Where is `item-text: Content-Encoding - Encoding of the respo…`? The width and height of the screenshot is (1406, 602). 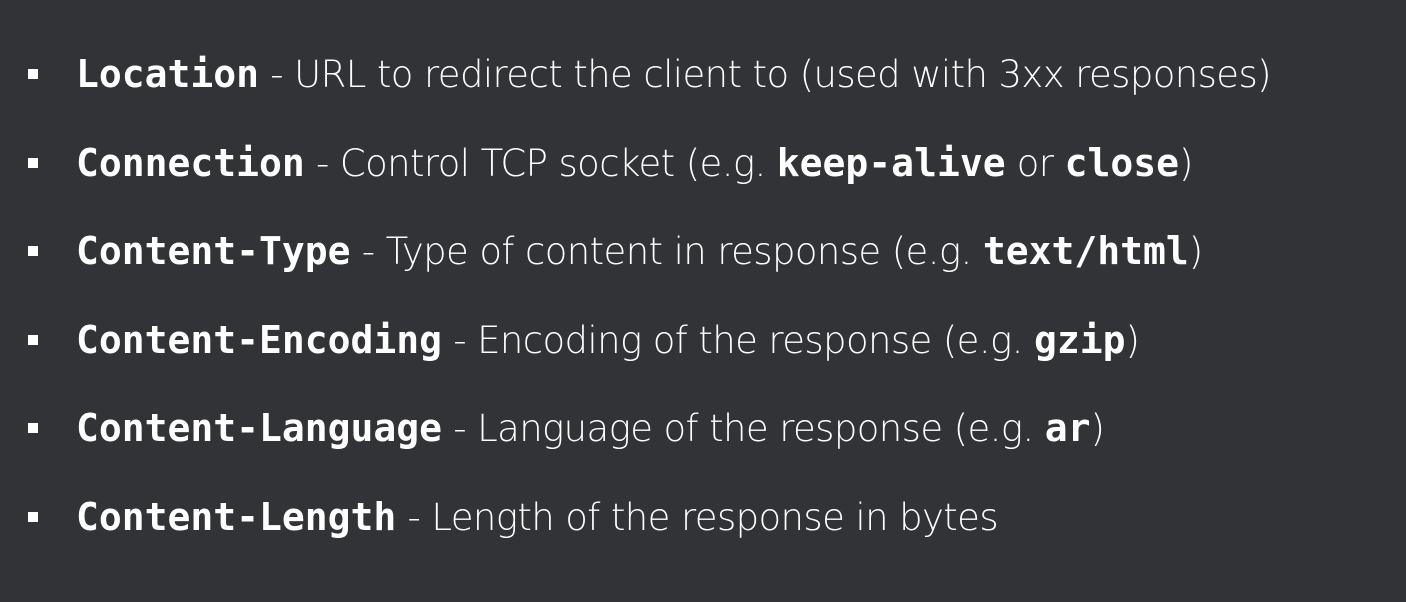
item-text: Content-Encoding - Encoding of the respo… is located at coordinates (608, 339).